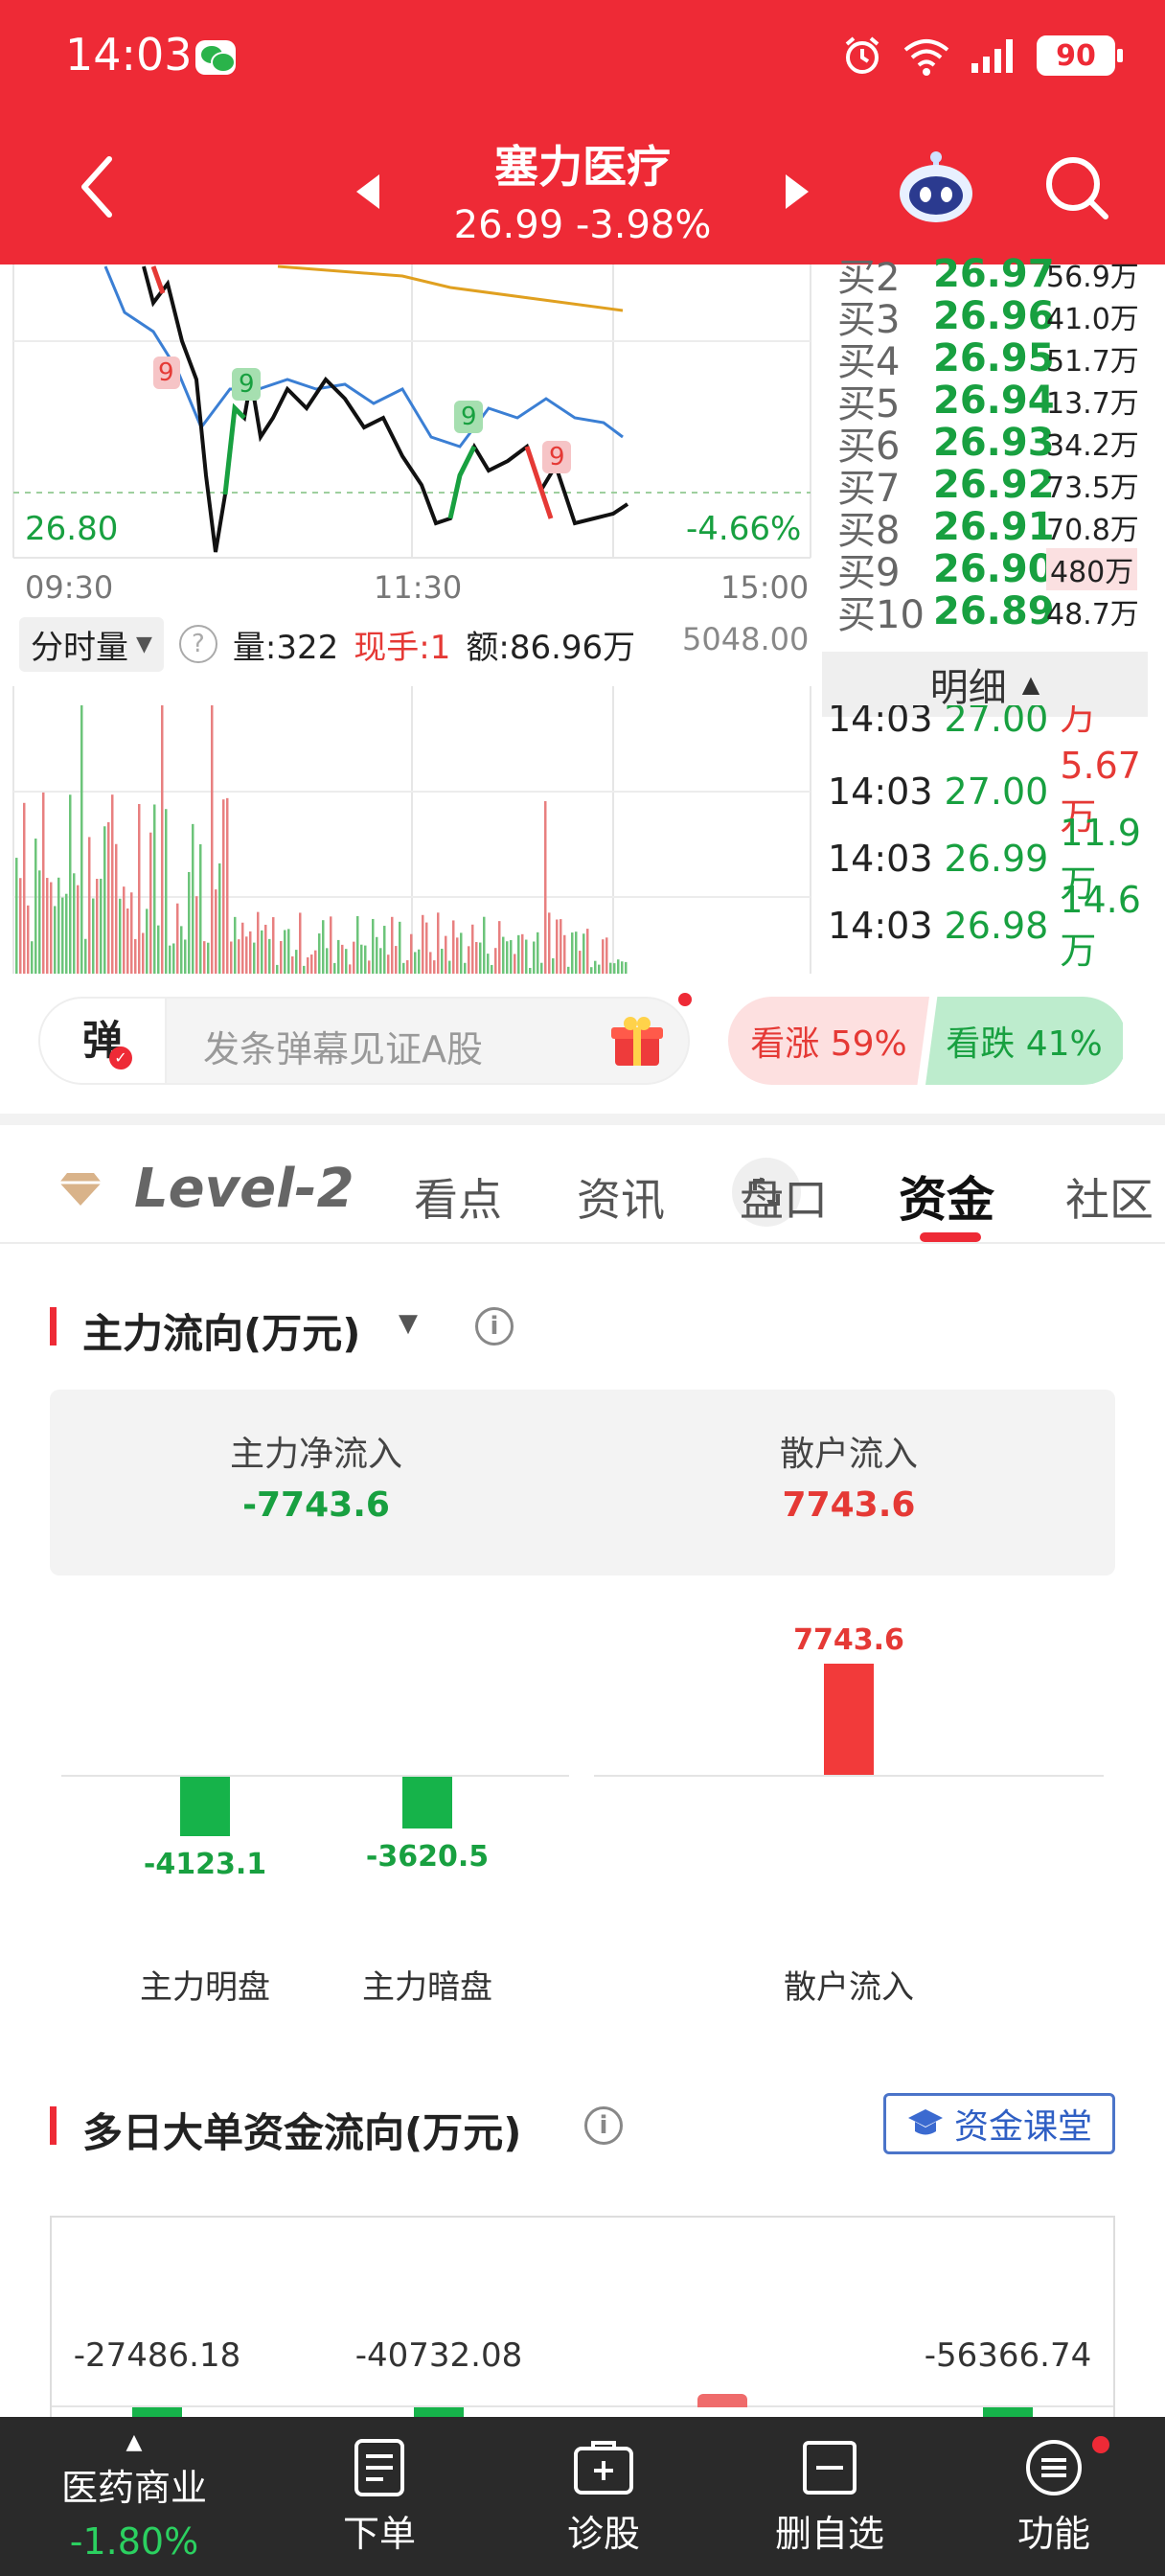 This screenshot has width=1165, height=2576. What do you see at coordinates (994, 569) in the screenshot?
I see `ob-price: 26.90` at bounding box center [994, 569].